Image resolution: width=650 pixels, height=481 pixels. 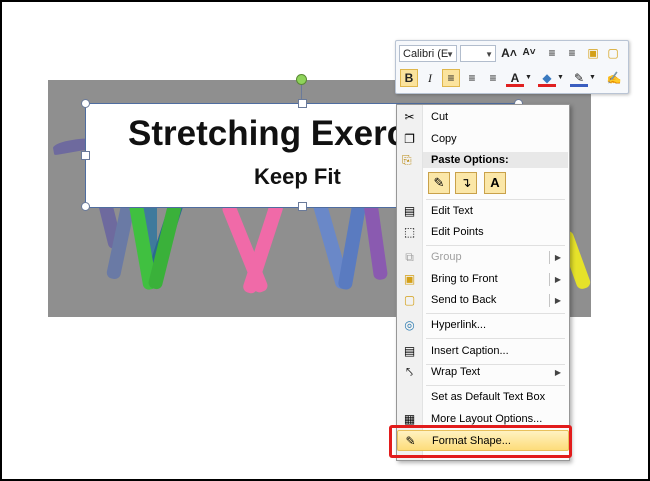 What do you see at coordinates (528, 78) in the screenshot?
I see `font-color-dropdown: ▼` at bounding box center [528, 78].